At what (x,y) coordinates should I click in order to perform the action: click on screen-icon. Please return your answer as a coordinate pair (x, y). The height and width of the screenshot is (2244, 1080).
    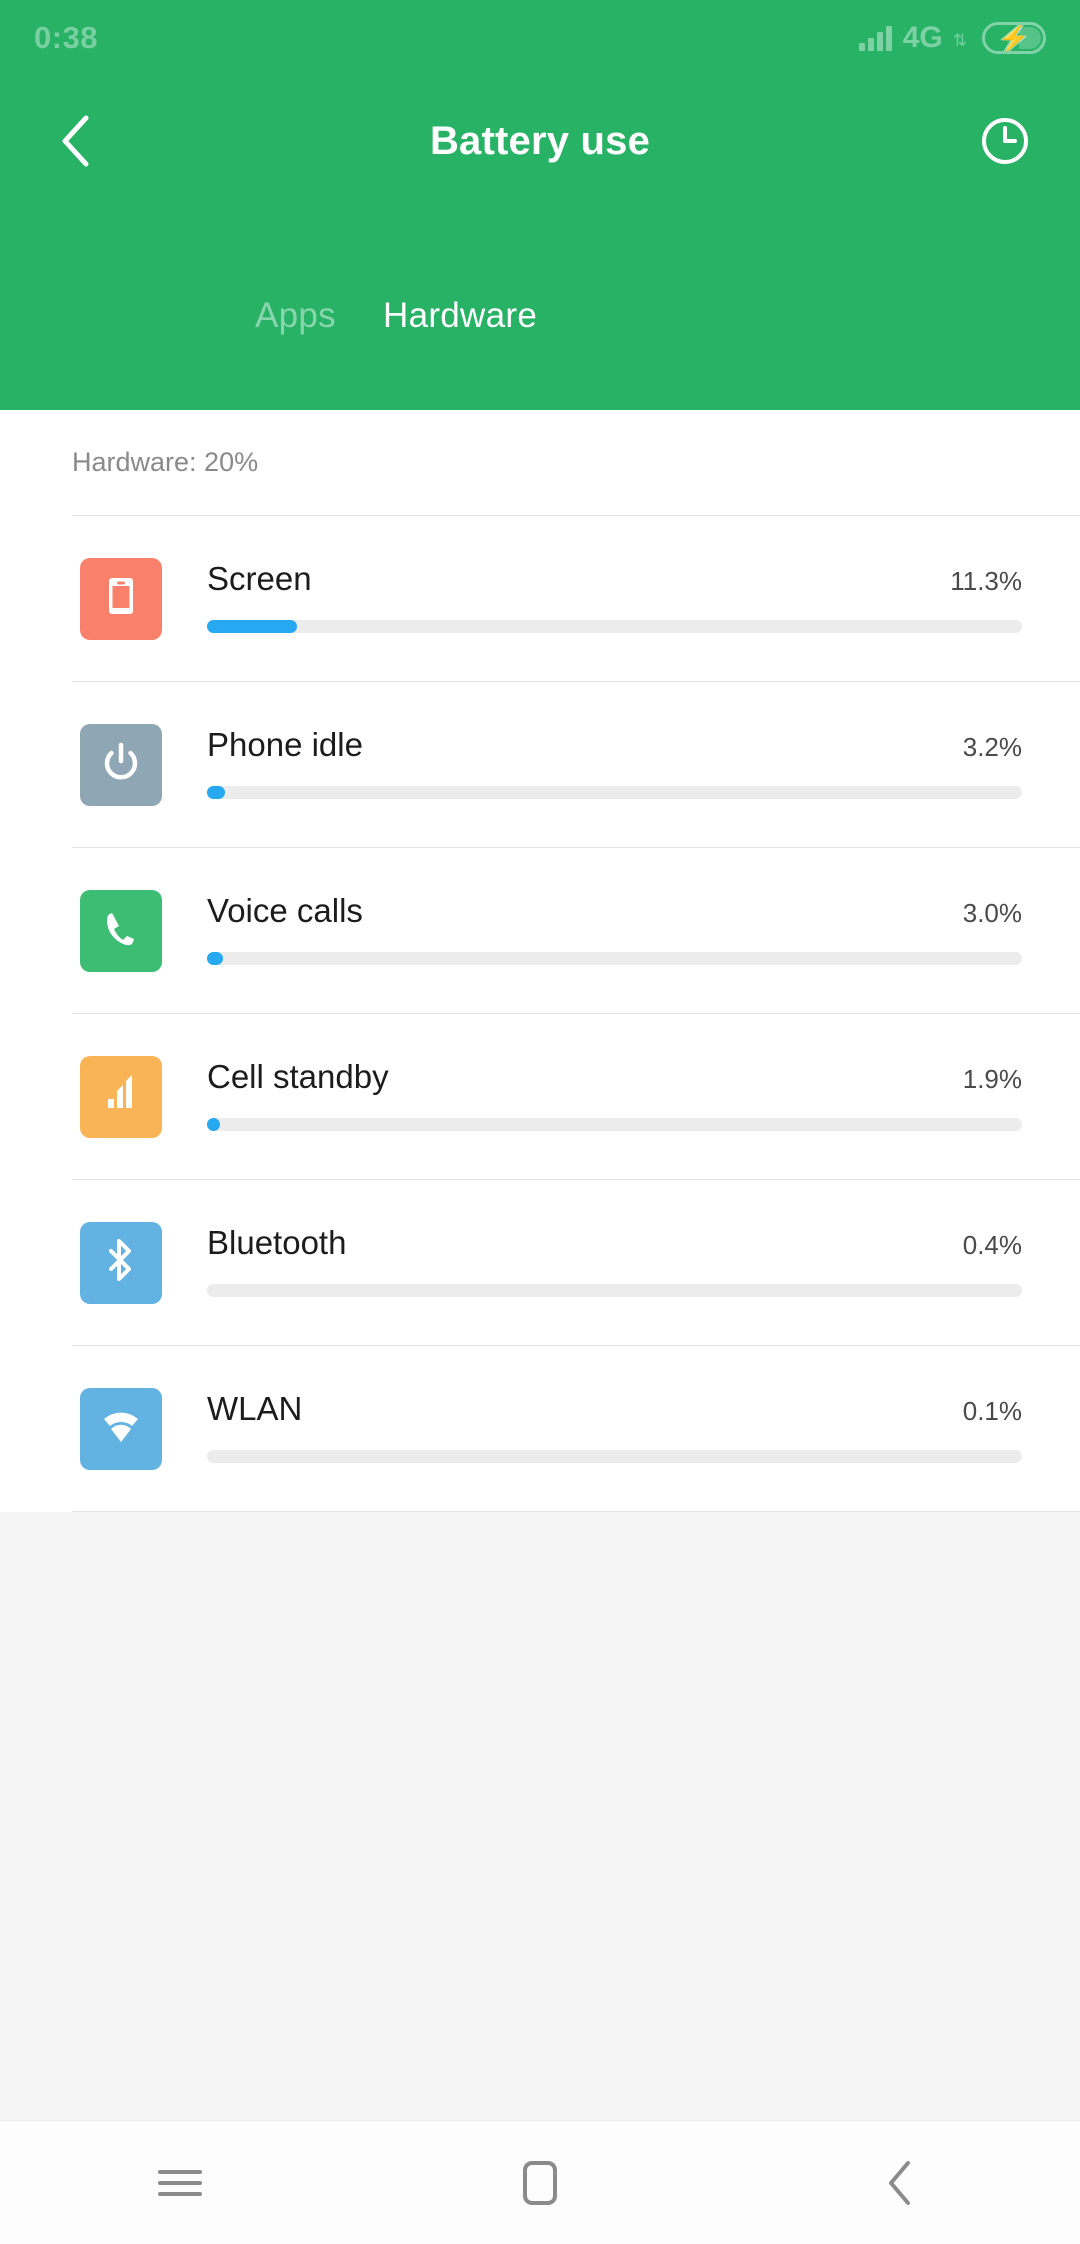
    Looking at the image, I should click on (121, 598).